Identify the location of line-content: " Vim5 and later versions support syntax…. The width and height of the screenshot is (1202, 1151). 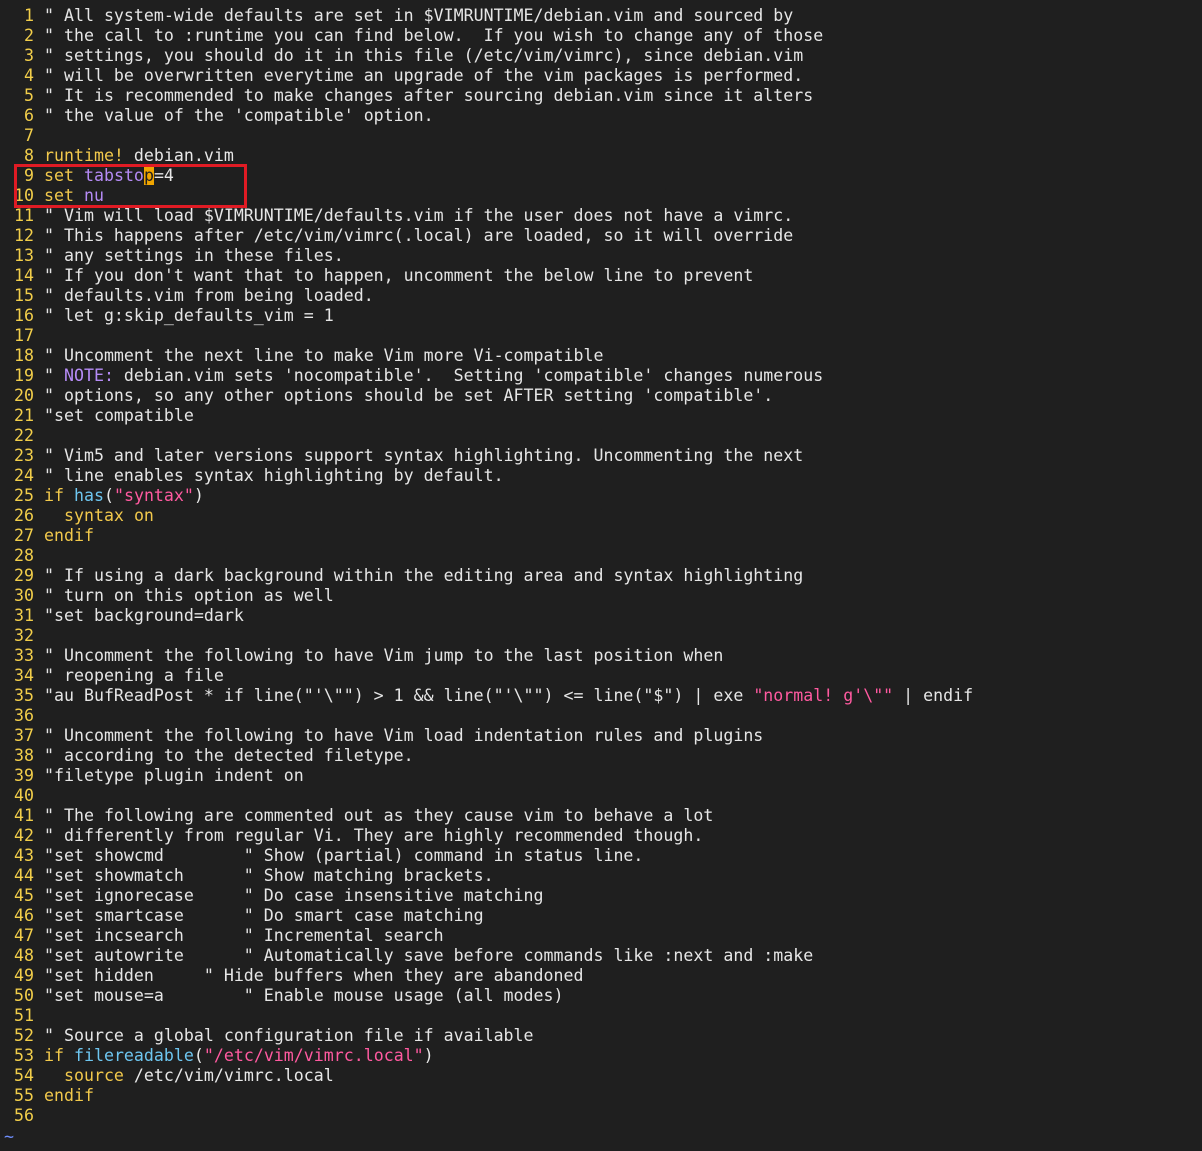
(418, 456).